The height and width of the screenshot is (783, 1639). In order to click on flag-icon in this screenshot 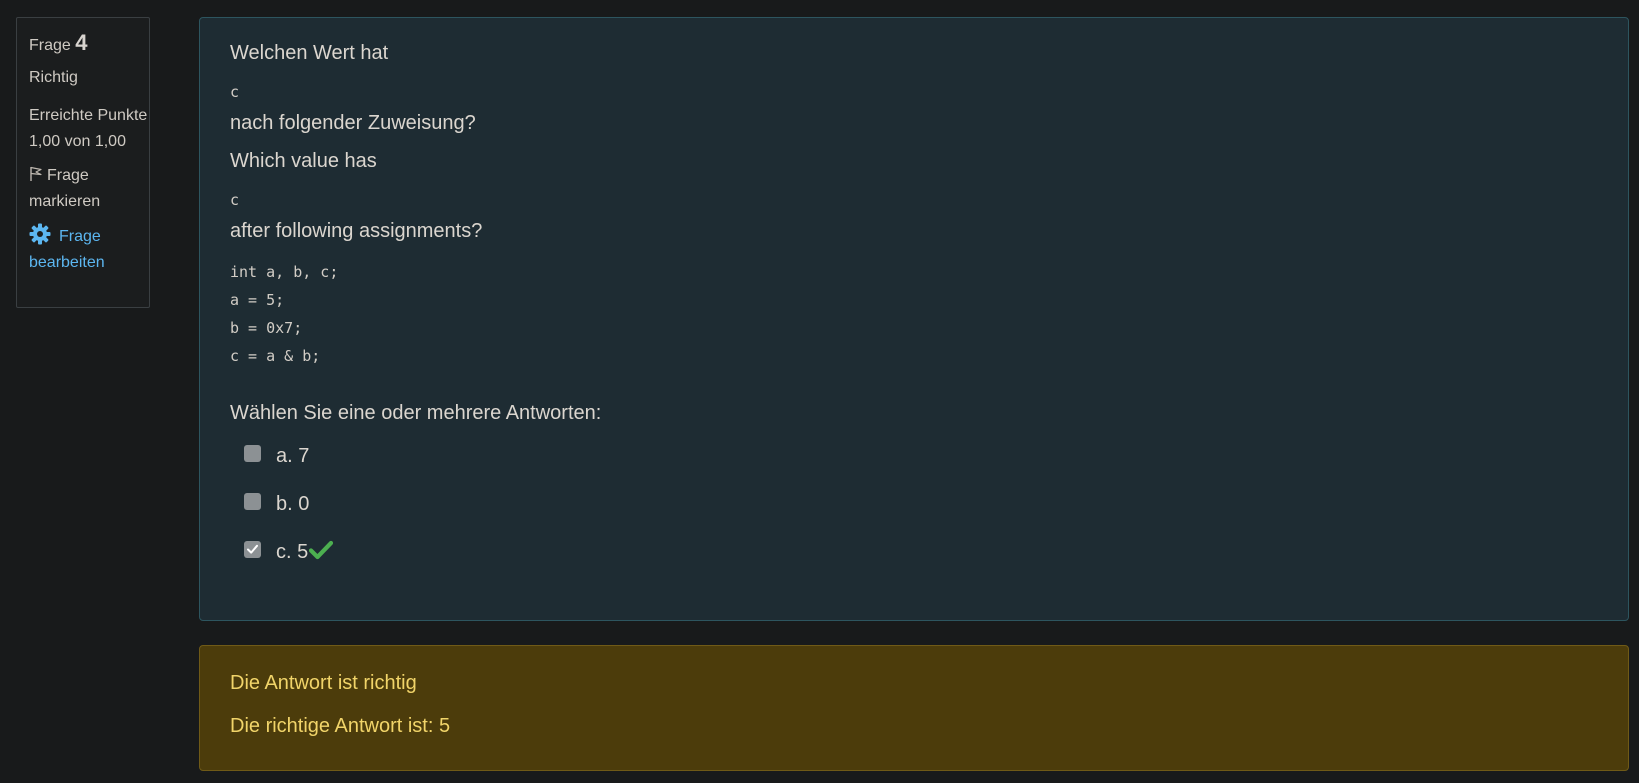, I will do `click(36, 173)`.